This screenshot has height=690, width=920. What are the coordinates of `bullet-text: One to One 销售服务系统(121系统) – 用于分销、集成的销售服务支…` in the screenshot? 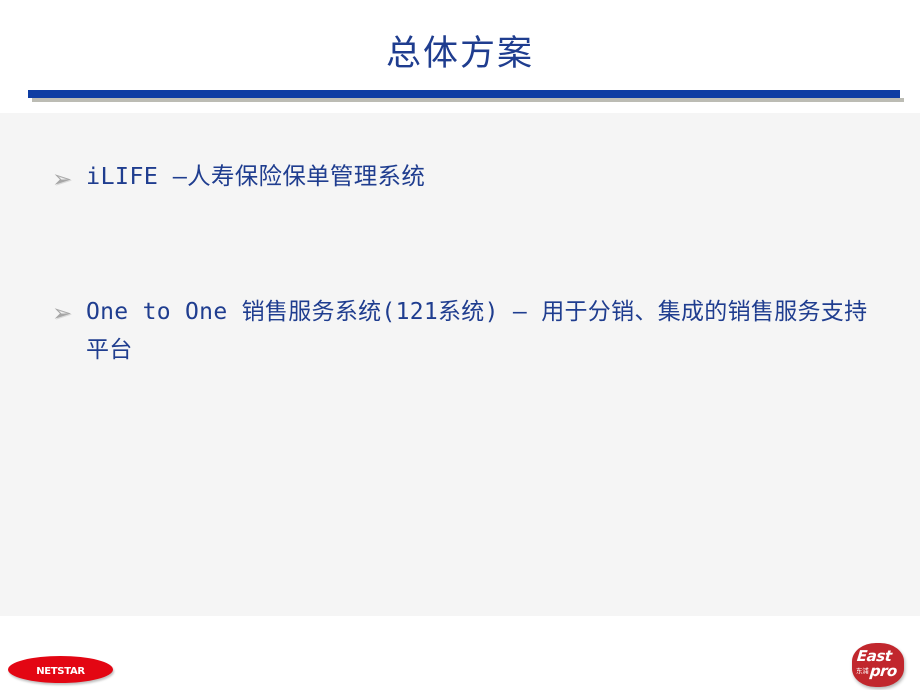 It's located at (477, 331).